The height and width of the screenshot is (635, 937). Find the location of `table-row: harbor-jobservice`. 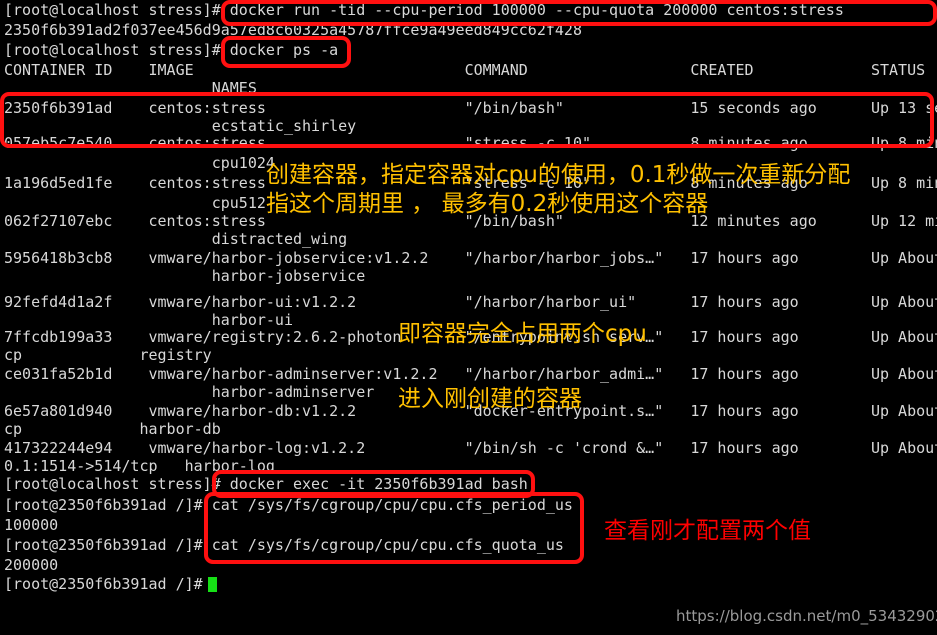

table-row: harbor-jobservice is located at coordinates (185, 276).